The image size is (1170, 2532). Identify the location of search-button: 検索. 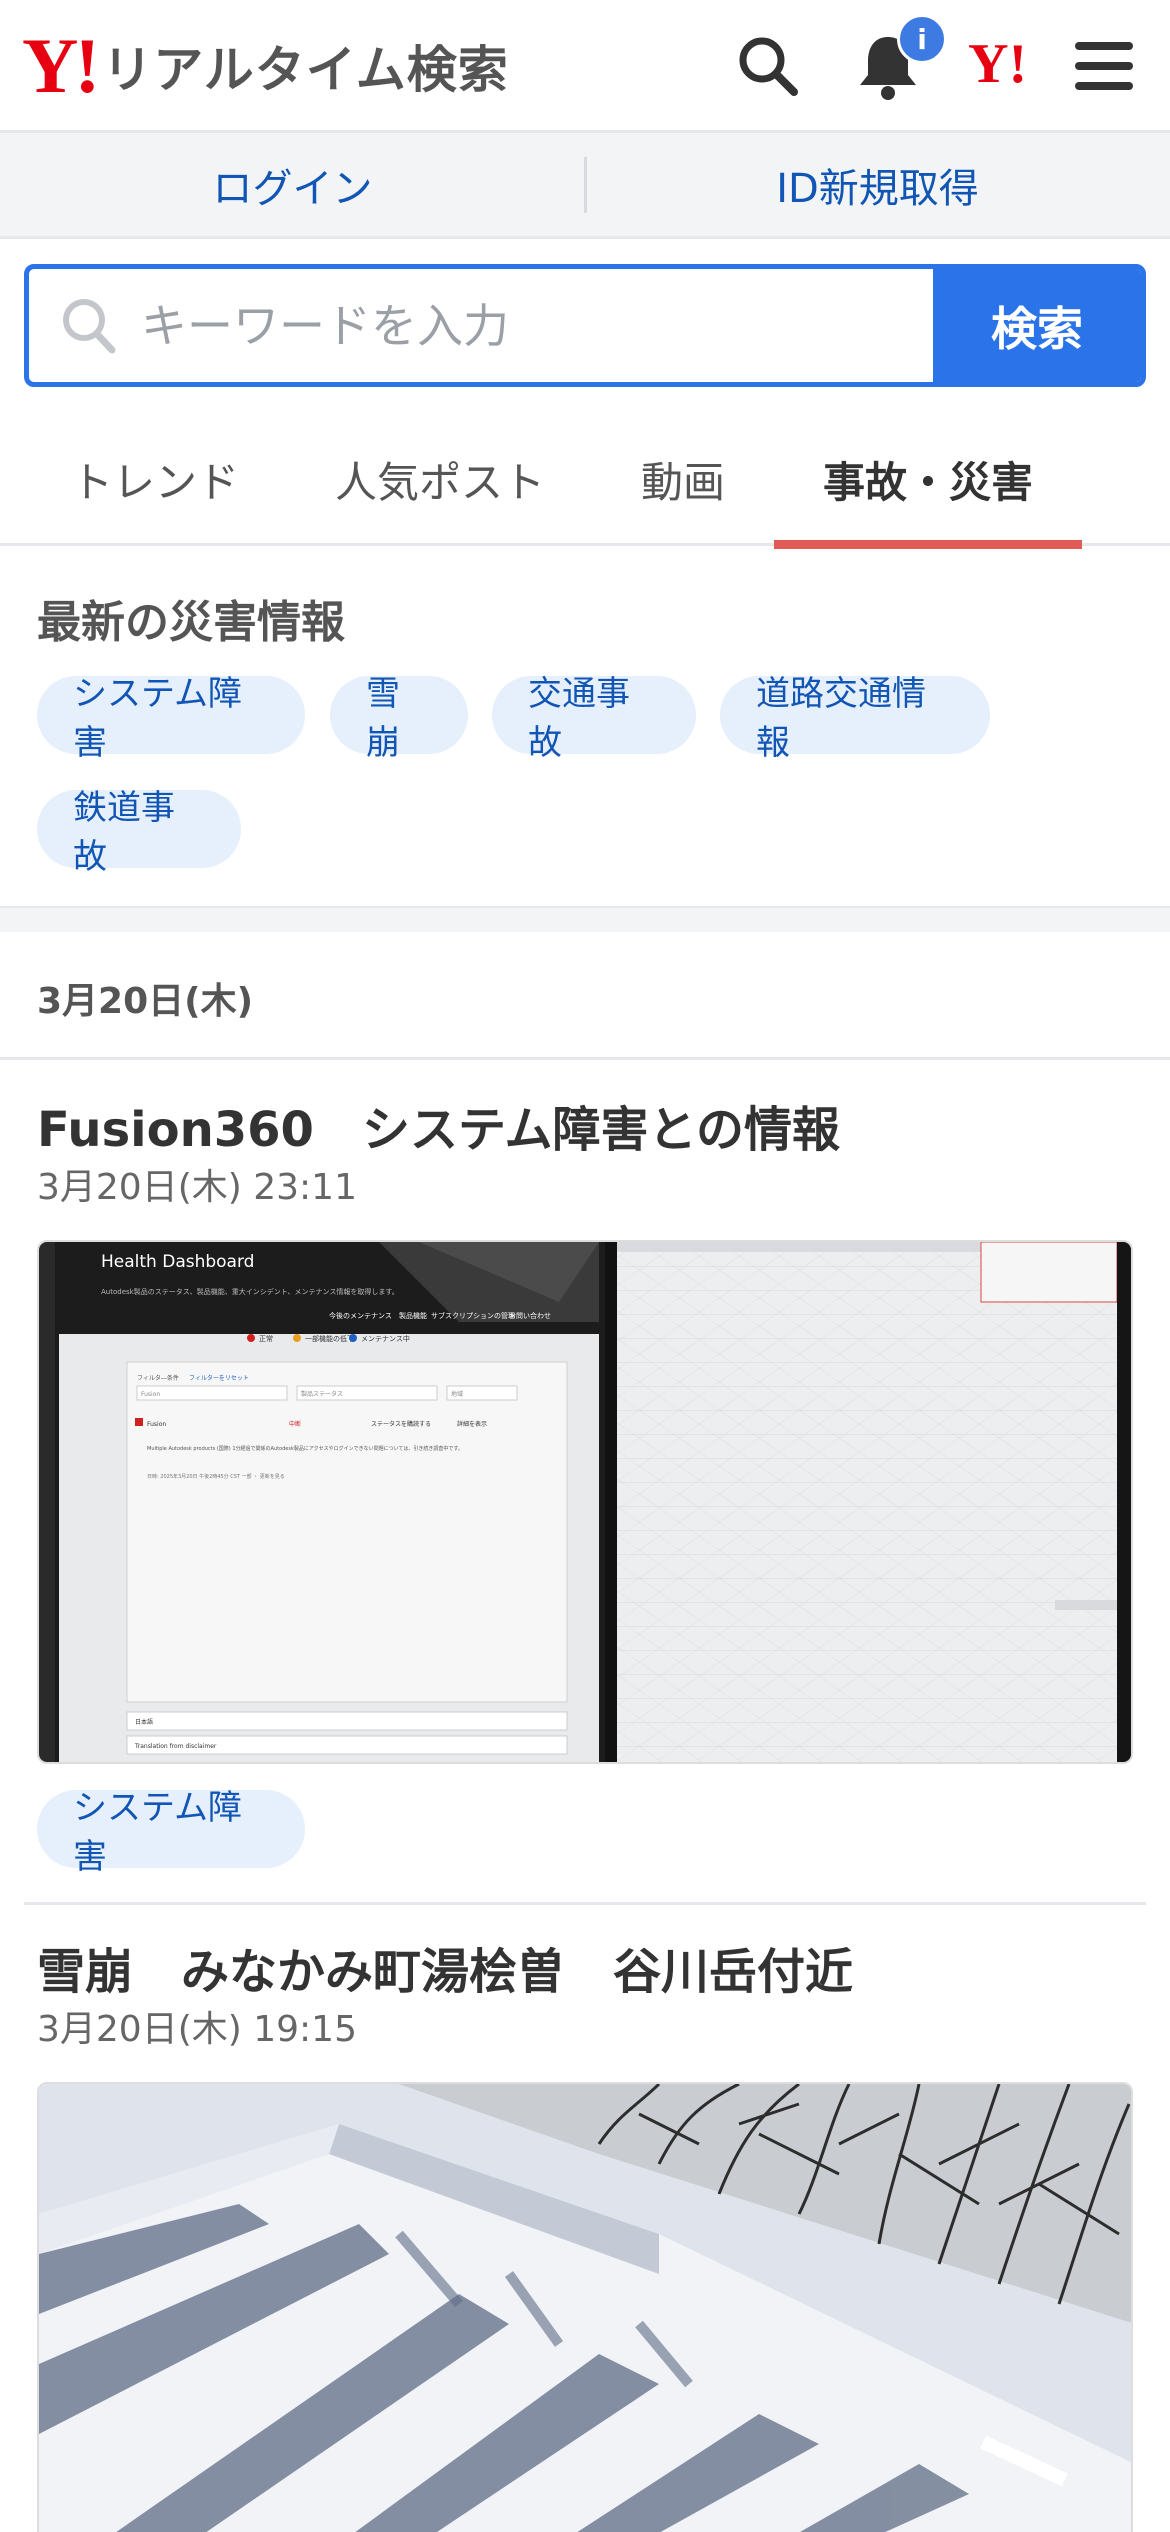
(1037, 325).